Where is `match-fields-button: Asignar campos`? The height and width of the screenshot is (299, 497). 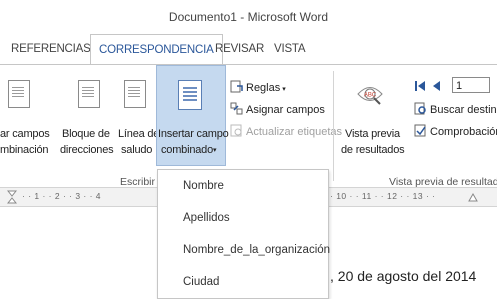
match-fields-button: Asignar campos is located at coordinates (277, 110).